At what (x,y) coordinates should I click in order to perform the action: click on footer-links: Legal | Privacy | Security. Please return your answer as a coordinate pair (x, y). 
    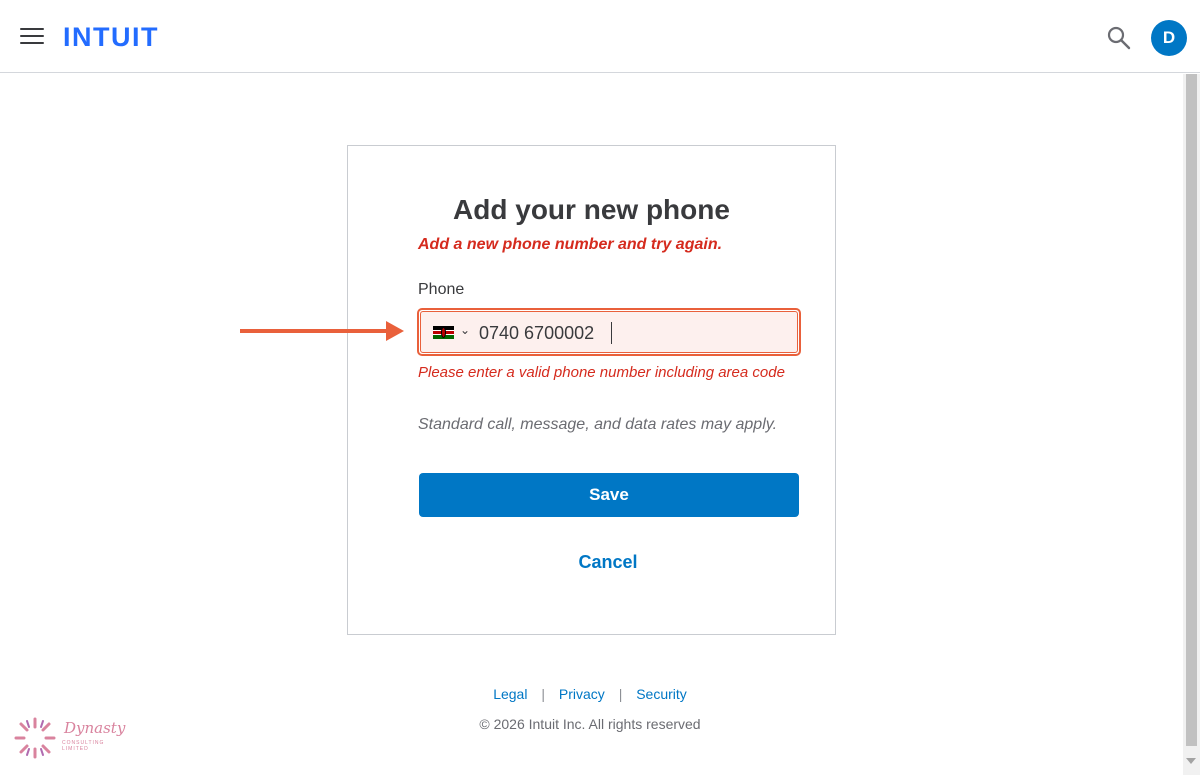
    Looking at the image, I should click on (590, 694).